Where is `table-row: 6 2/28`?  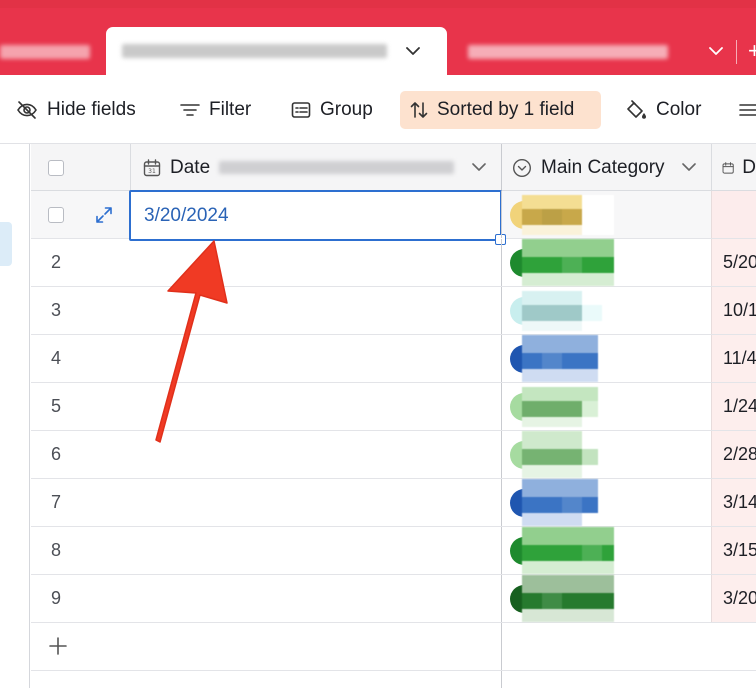
table-row: 6 2/28 is located at coordinates (393, 455).